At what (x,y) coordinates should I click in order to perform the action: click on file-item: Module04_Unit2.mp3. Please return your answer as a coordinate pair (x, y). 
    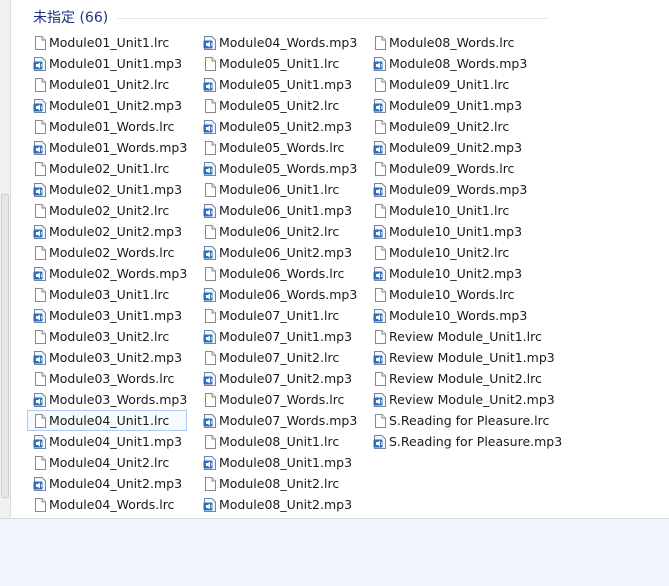
    Looking at the image, I should click on (107, 483).